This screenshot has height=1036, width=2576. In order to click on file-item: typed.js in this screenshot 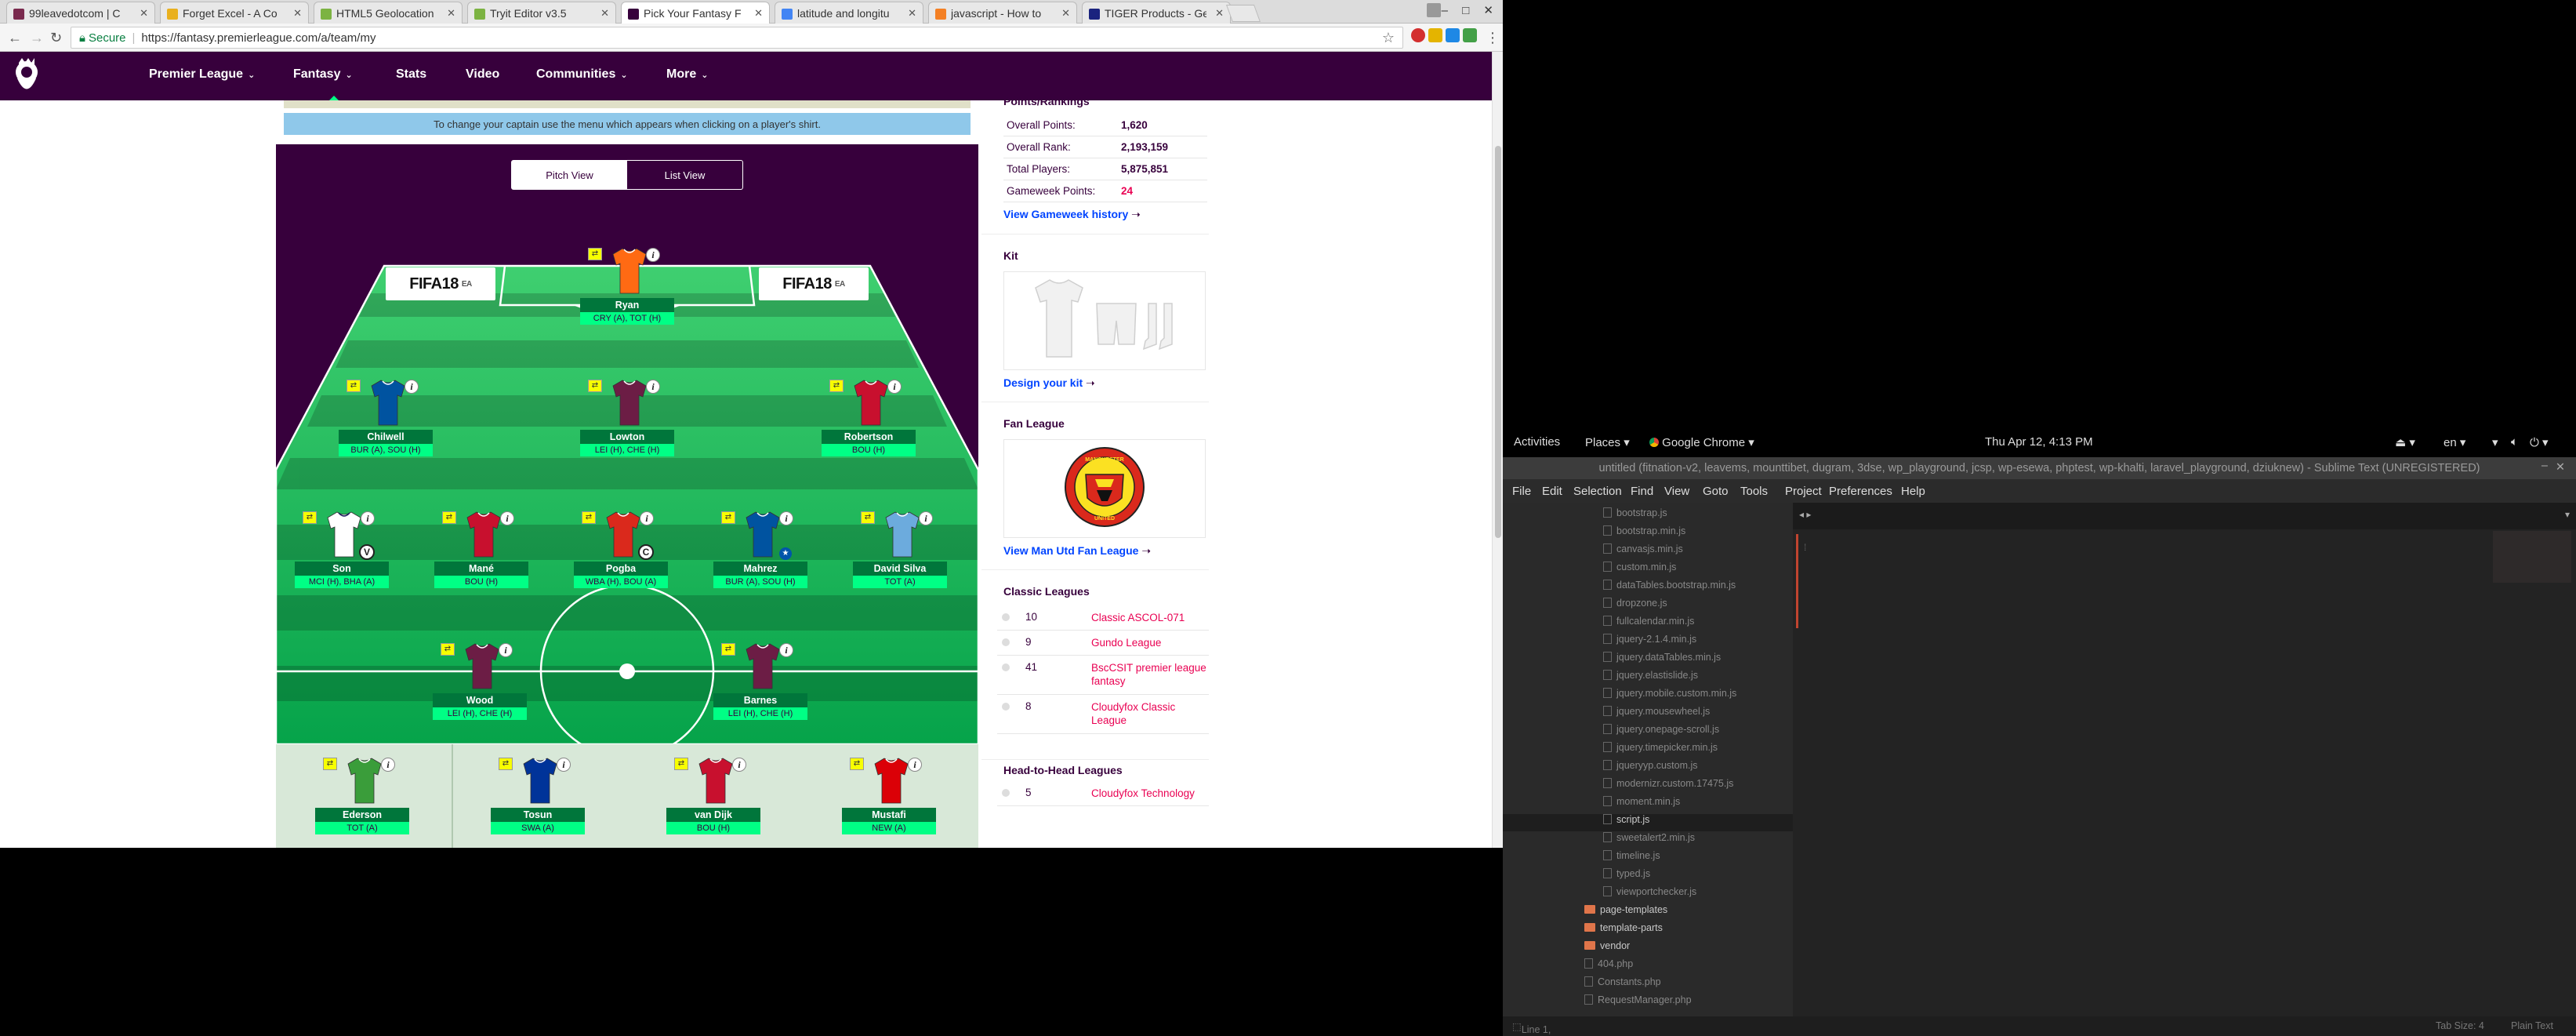, I will do `click(1626, 877)`.